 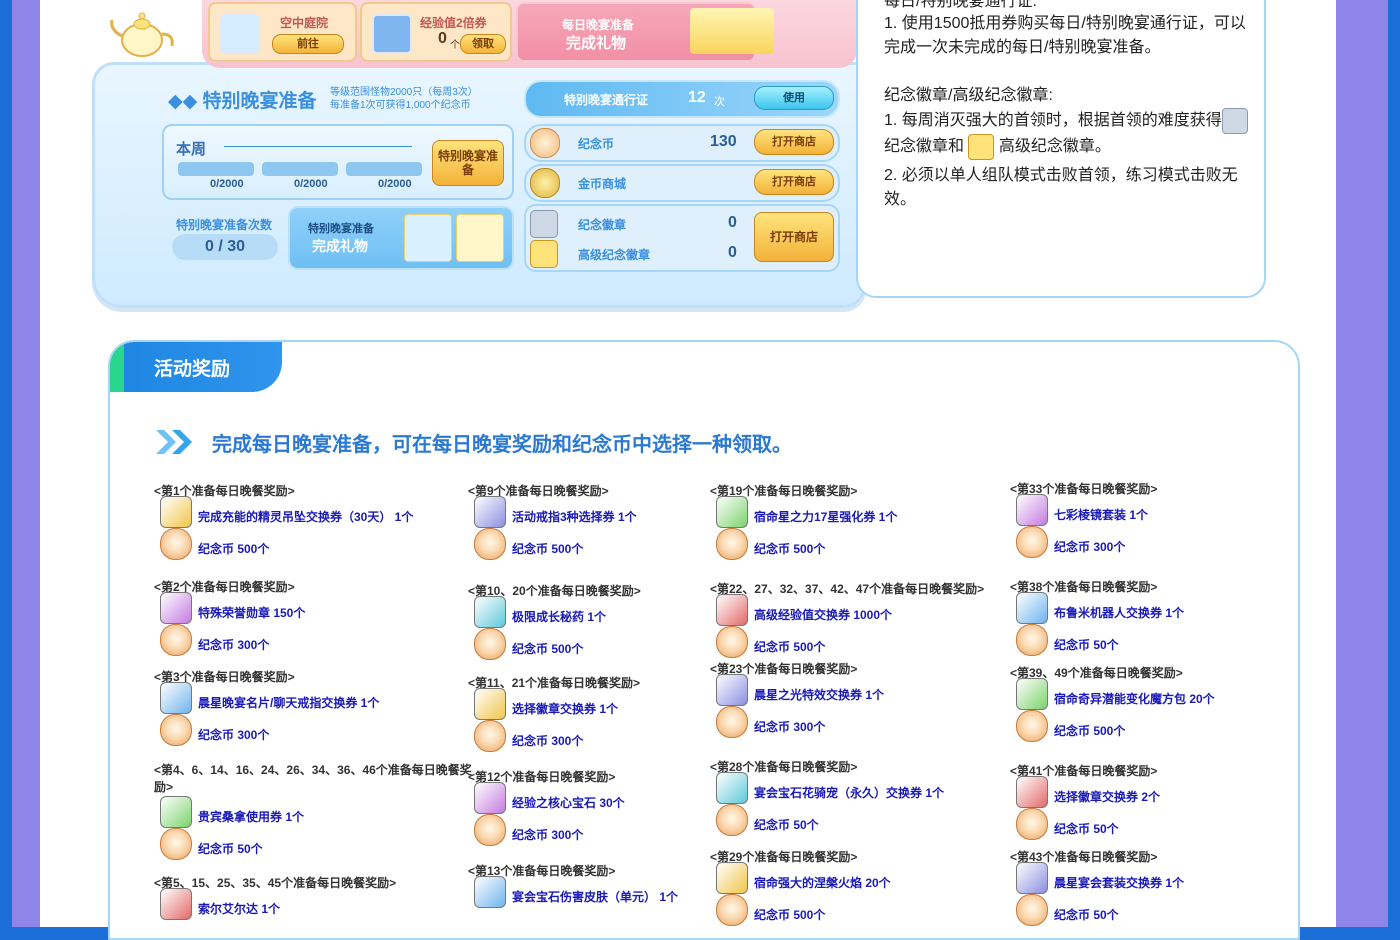 I want to click on gift-scepter-icon, so click(x=732, y=31).